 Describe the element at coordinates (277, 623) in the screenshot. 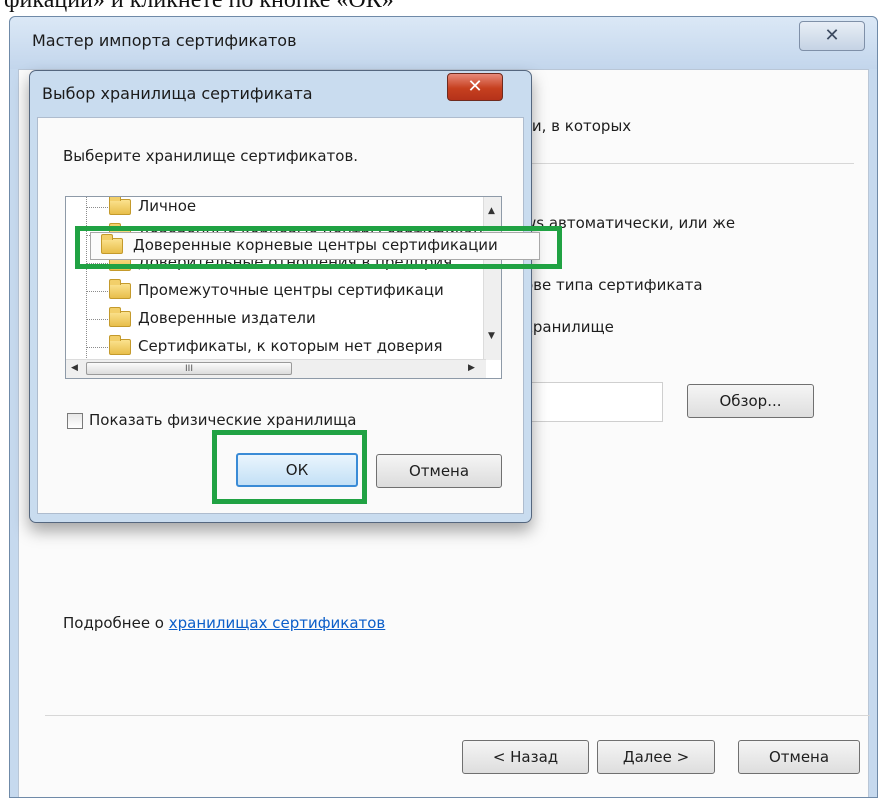

I see `cert-stores-link: хранилищах сертификатов` at that location.